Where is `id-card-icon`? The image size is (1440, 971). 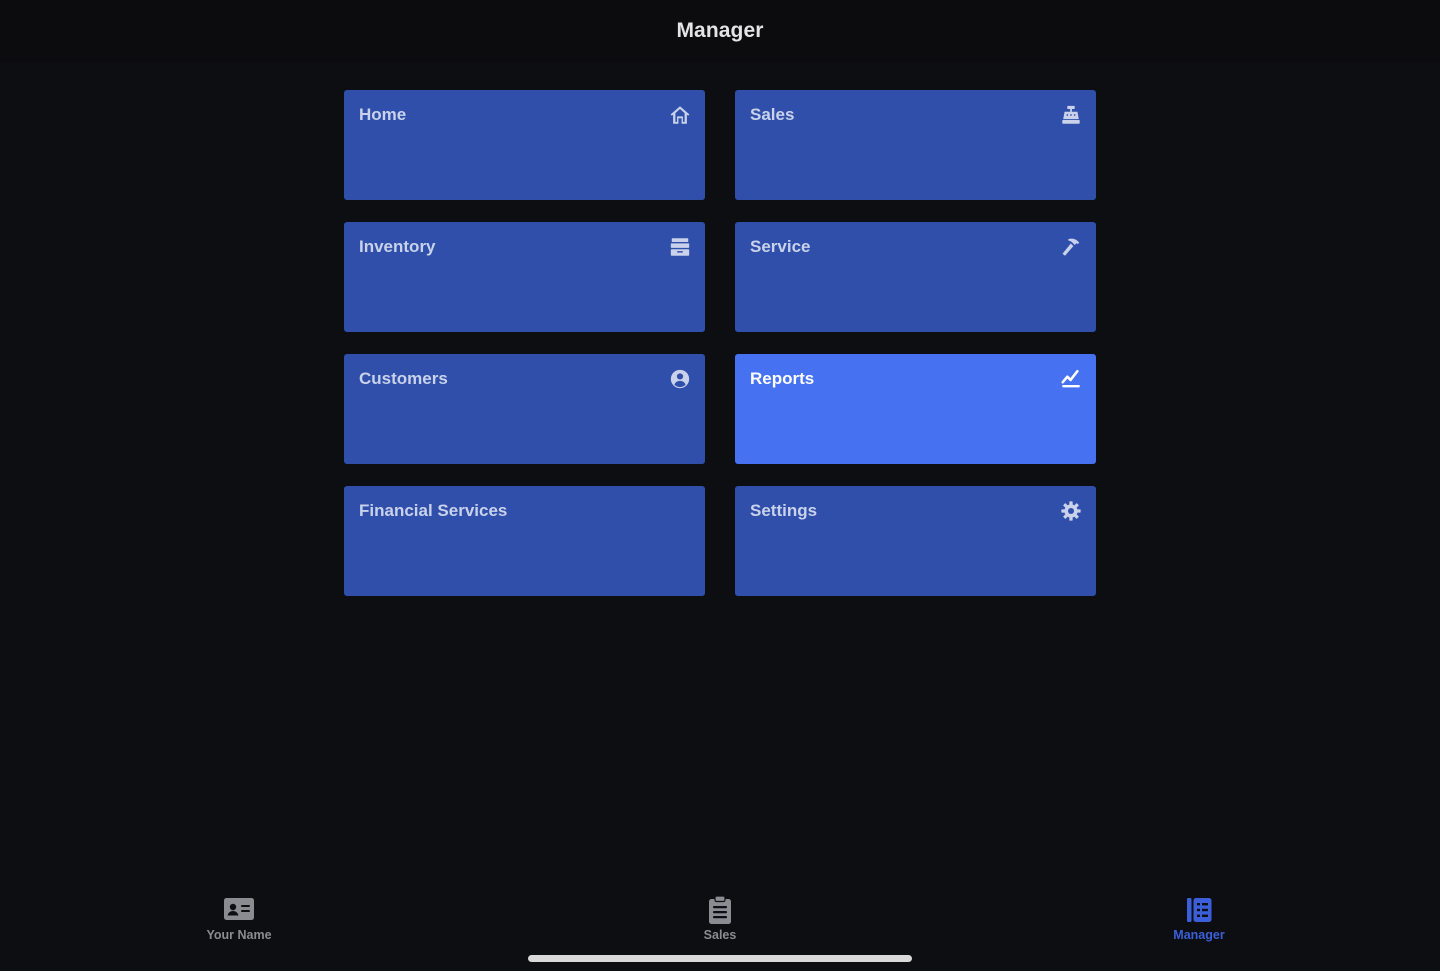 id-card-icon is located at coordinates (239, 910).